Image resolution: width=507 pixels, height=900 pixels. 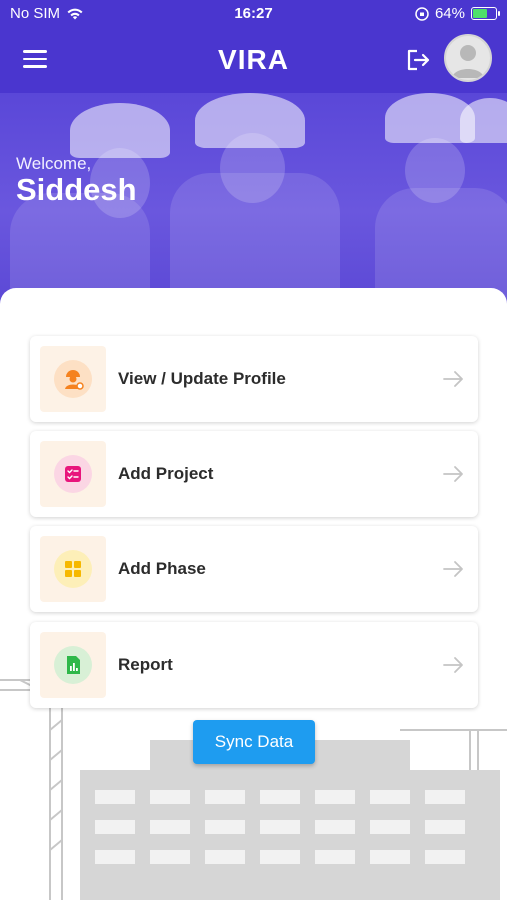 I want to click on menu-item-label: View / Update Profile, so click(x=202, y=378).